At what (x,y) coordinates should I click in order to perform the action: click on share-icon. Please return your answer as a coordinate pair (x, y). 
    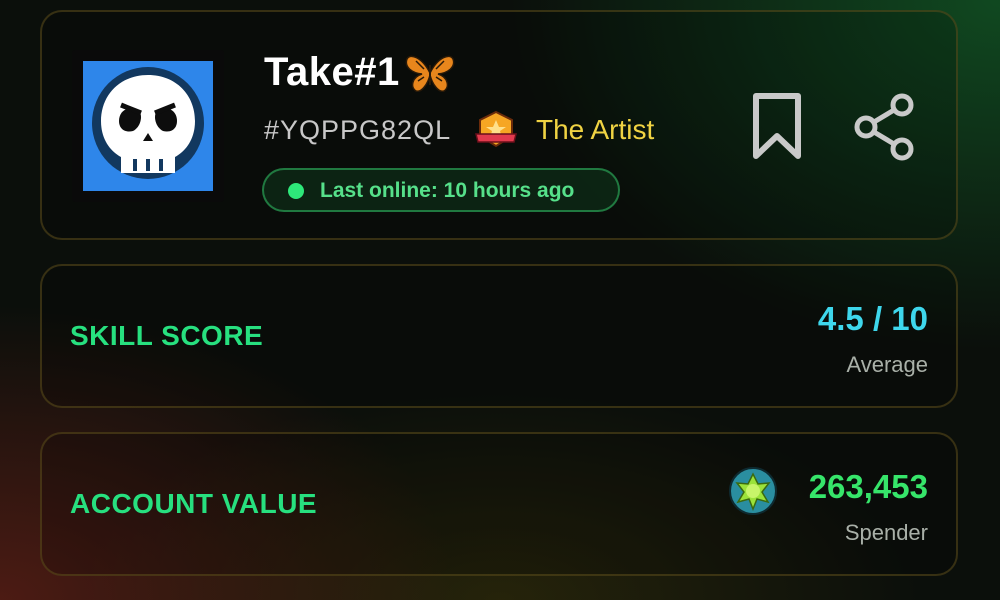
    Looking at the image, I should click on (884, 127).